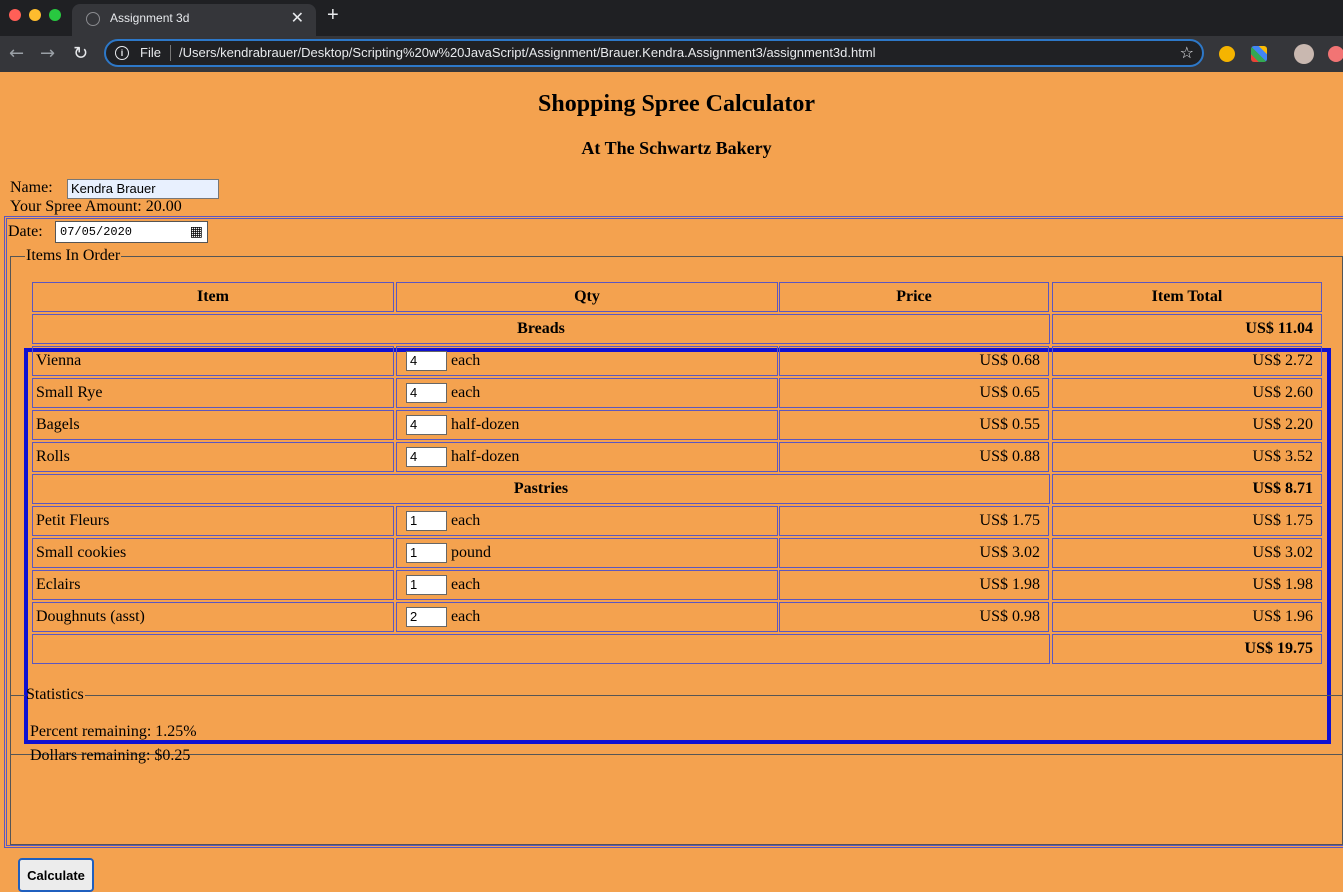  What do you see at coordinates (587, 553) in the screenshot?
I see `qty-cell: 1 pound` at bounding box center [587, 553].